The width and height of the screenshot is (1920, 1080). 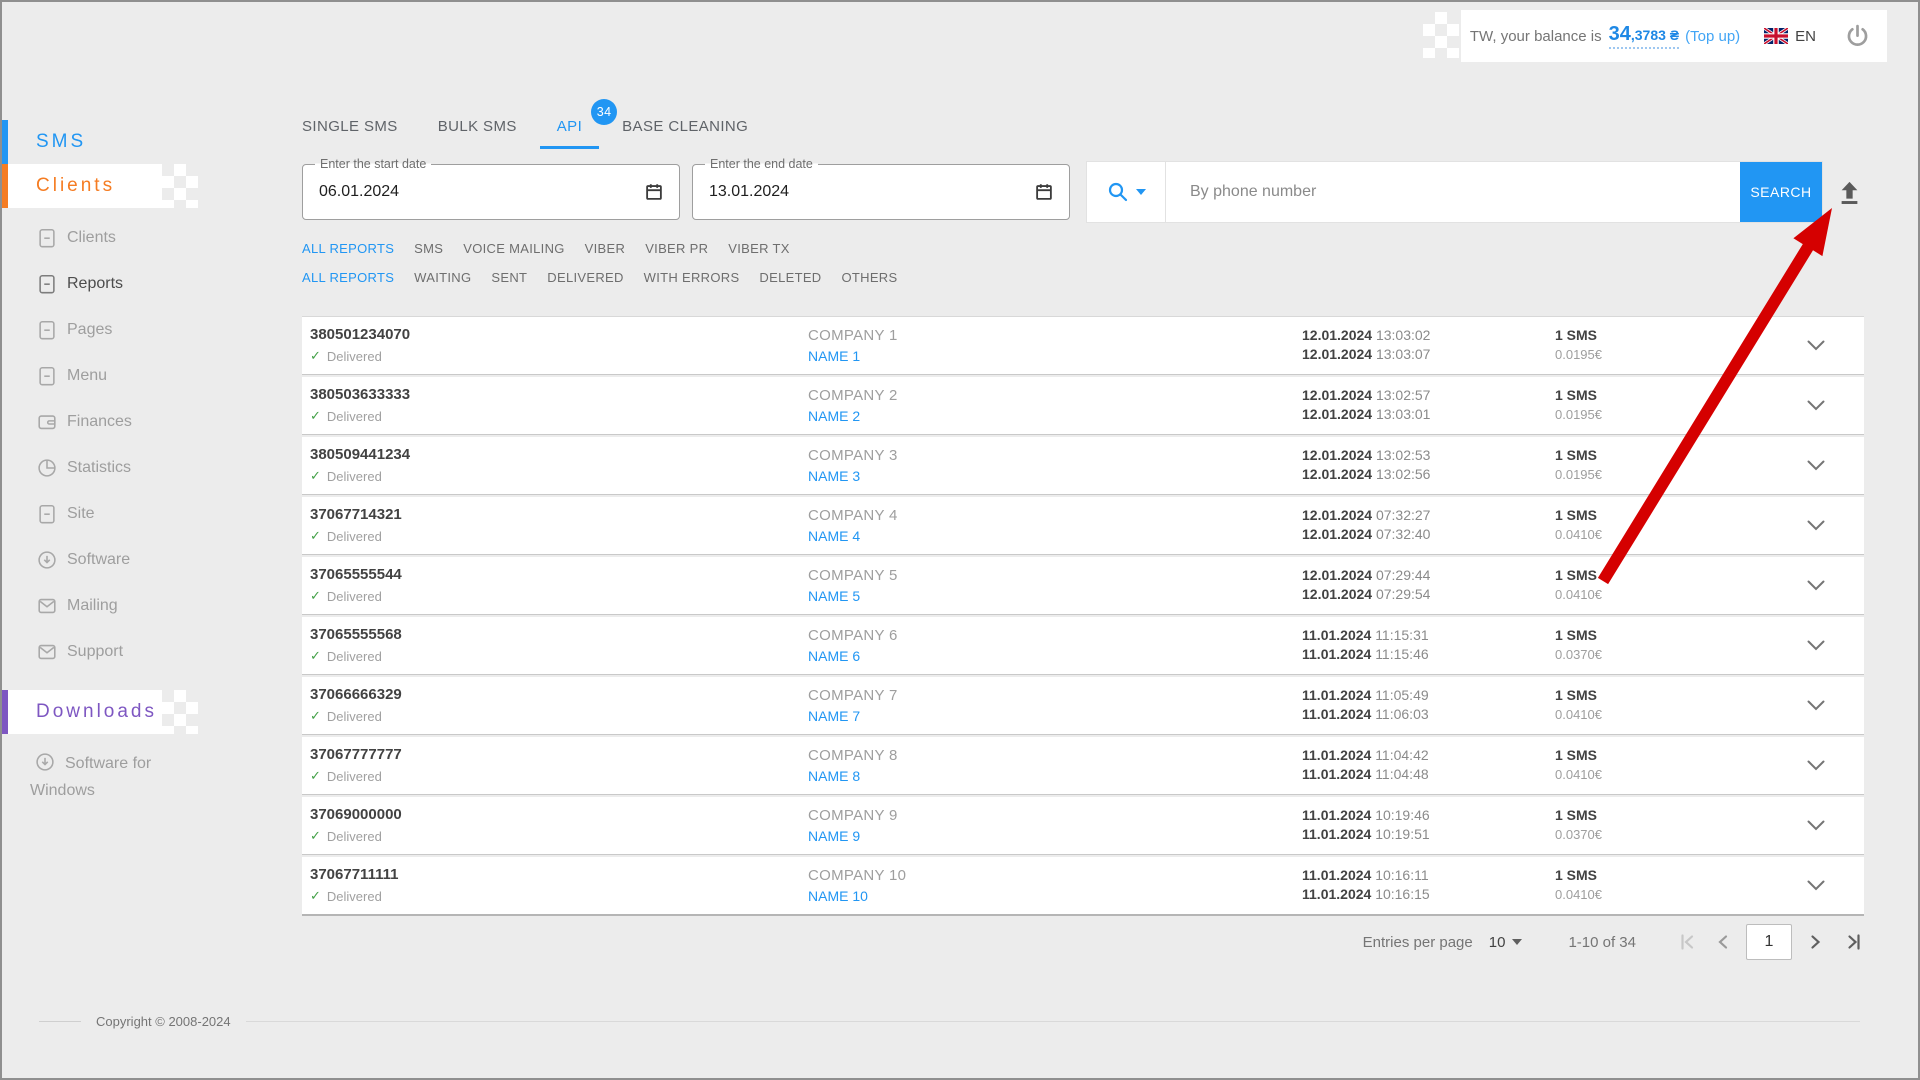 What do you see at coordinates (99, 421) in the screenshot?
I see `sidebar-item-label: Finances` at bounding box center [99, 421].